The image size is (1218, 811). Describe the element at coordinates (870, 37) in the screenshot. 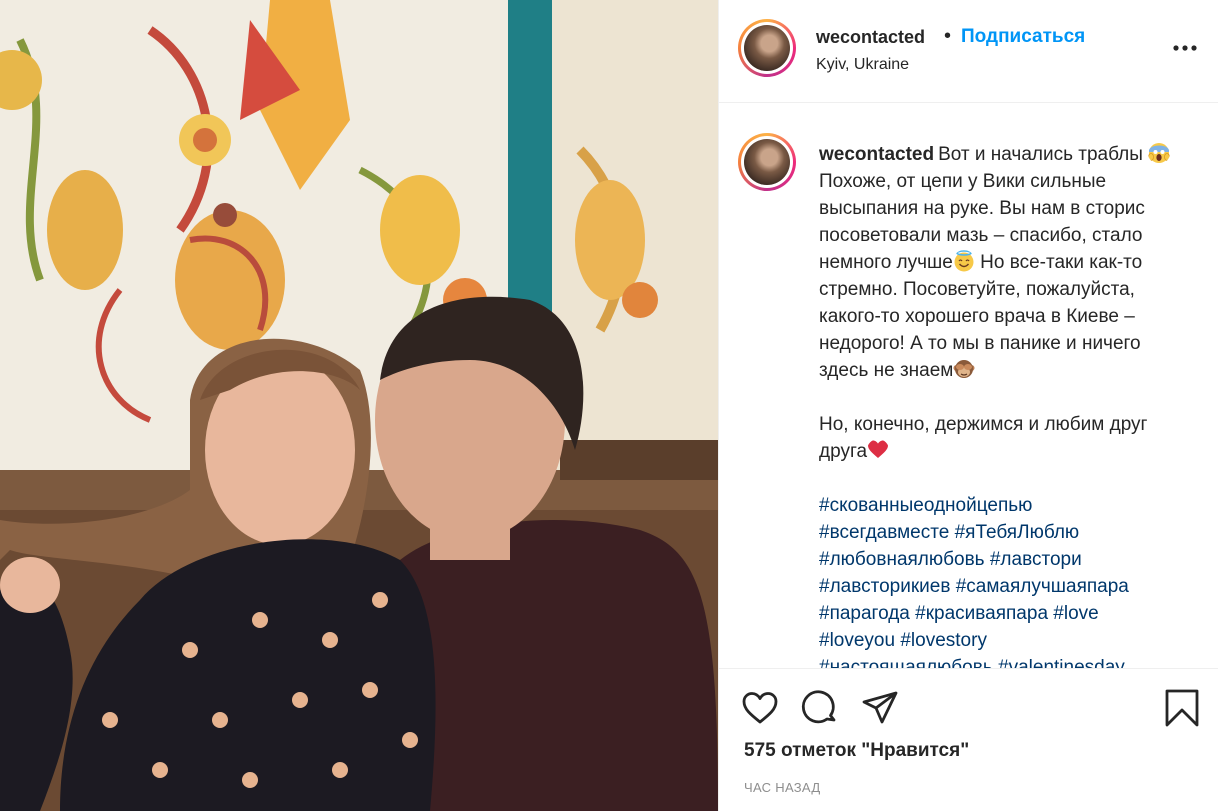

I see `author-username: wecontacted` at that location.